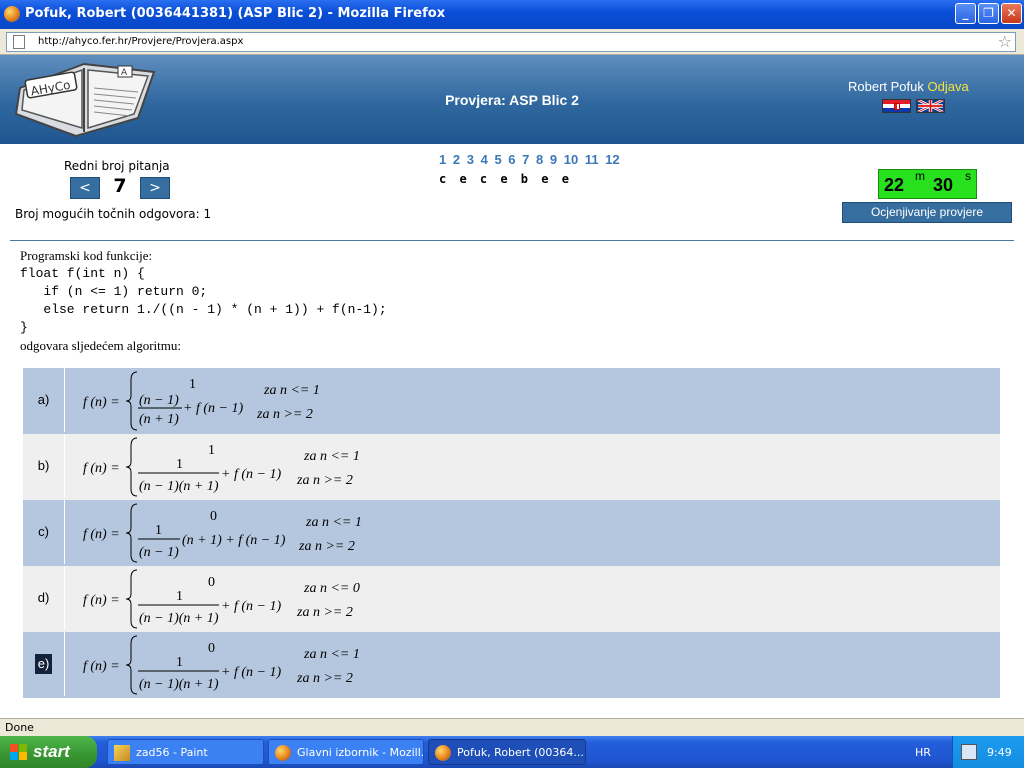 The width and height of the screenshot is (1024, 768). I want to click on croatian-flag-icon, so click(896, 106).